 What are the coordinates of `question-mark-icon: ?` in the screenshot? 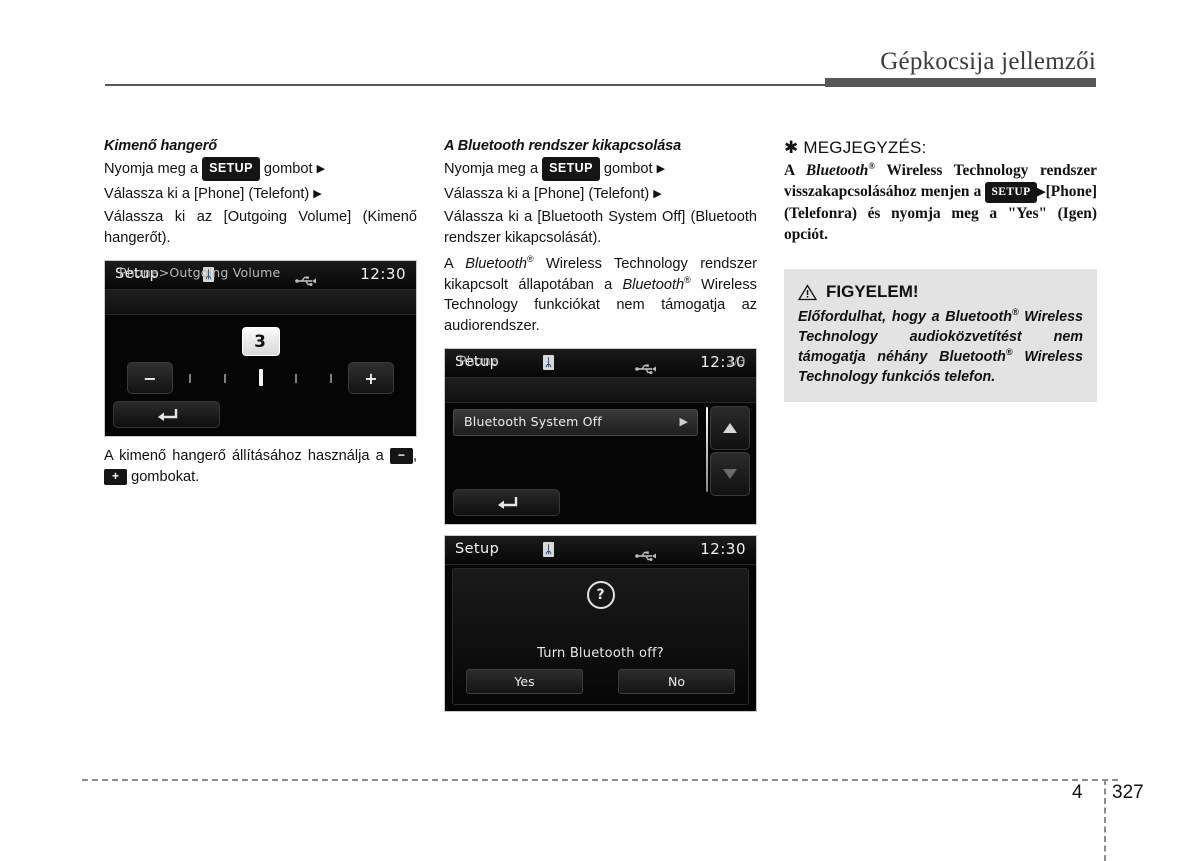 It's located at (600, 595).